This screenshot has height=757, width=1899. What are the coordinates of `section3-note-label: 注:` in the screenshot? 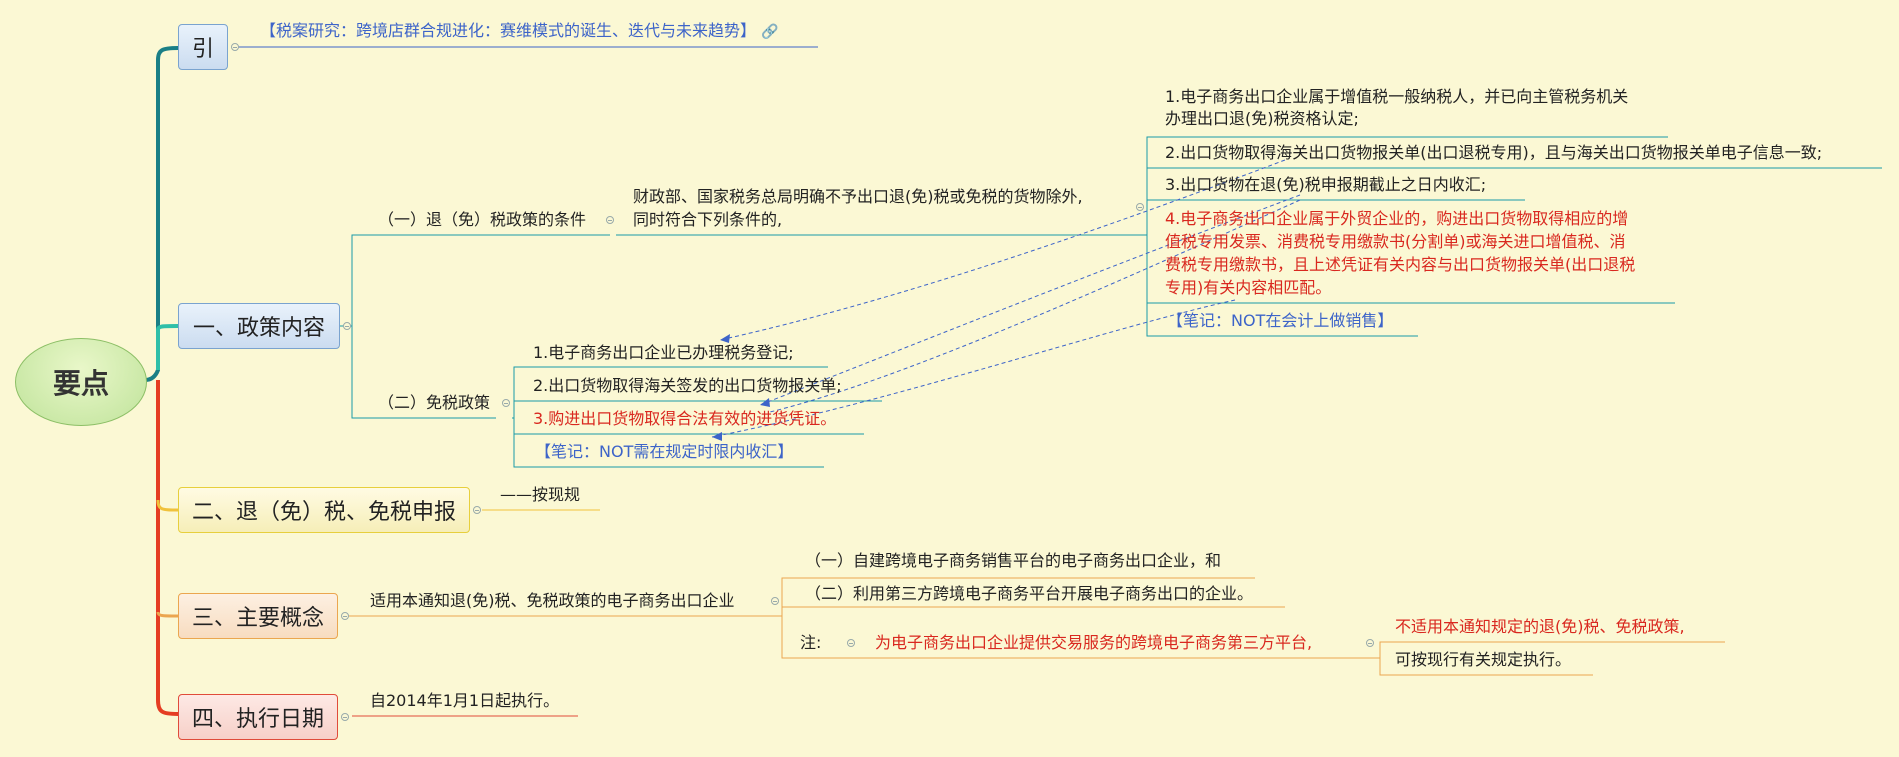 It's located at (811, 642).